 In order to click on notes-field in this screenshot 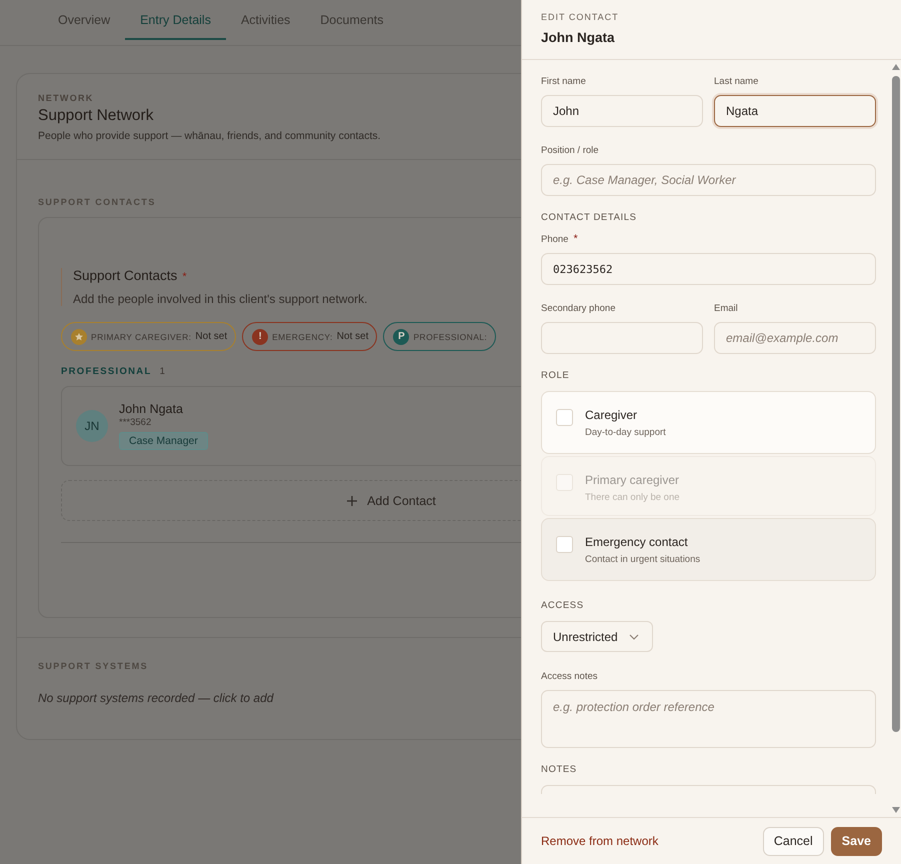, I will do `click(708, 789)`.